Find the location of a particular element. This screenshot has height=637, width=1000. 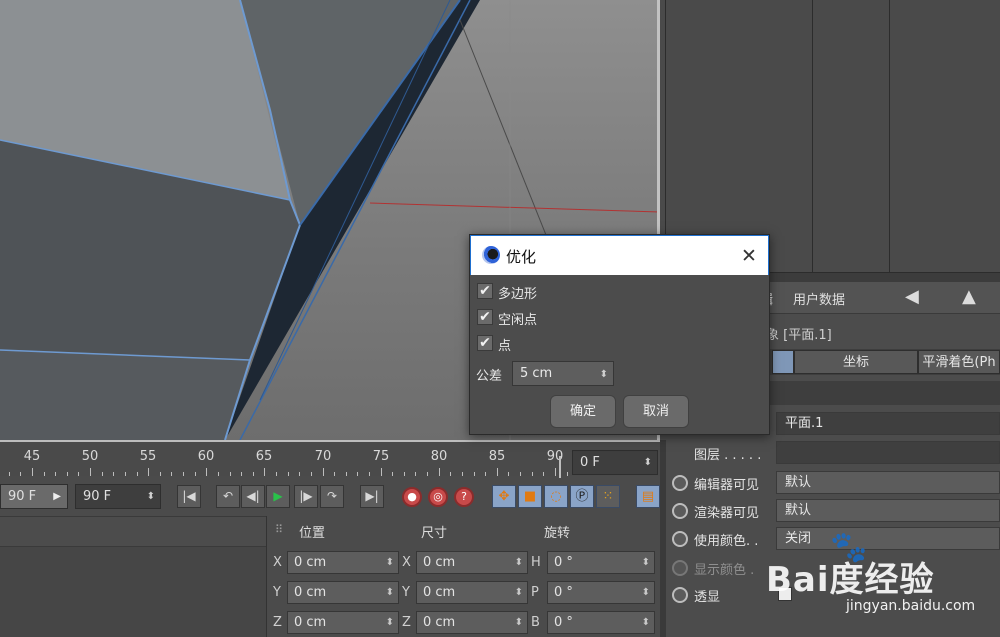

next-key-icon: ↷ is located at coordinates (332, 496).